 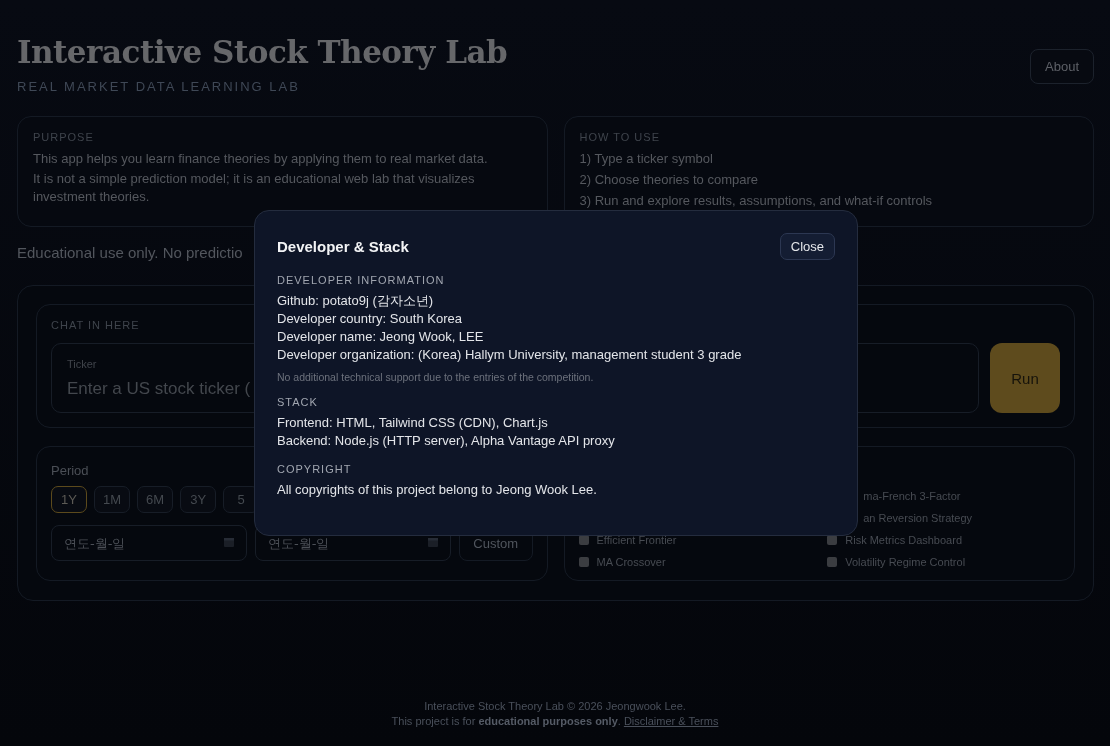 What do you see at coordinates (254, 188) in the screenshot?
I see `card-text: It is not a simple prediction model; it is an educational web lab that visualizes investment theories.` at bounding box center [254, 188].